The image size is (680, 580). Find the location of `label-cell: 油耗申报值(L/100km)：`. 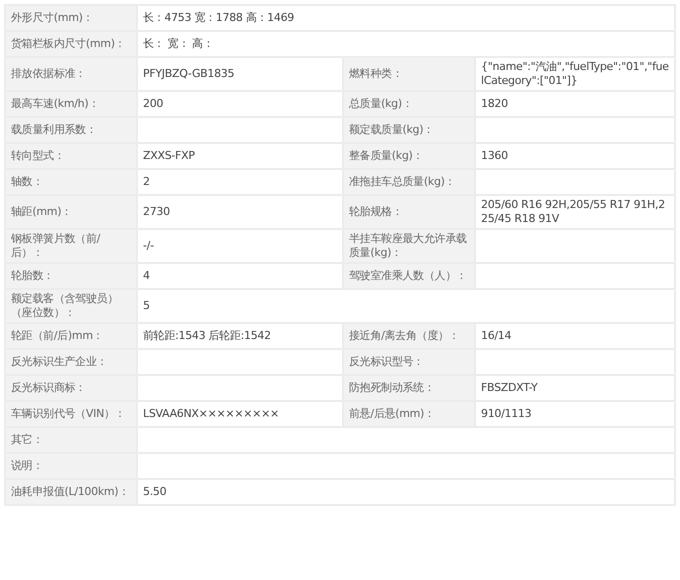

label-cell: 油耗申报值(L/100km)： is located at coordinates (71, 492).